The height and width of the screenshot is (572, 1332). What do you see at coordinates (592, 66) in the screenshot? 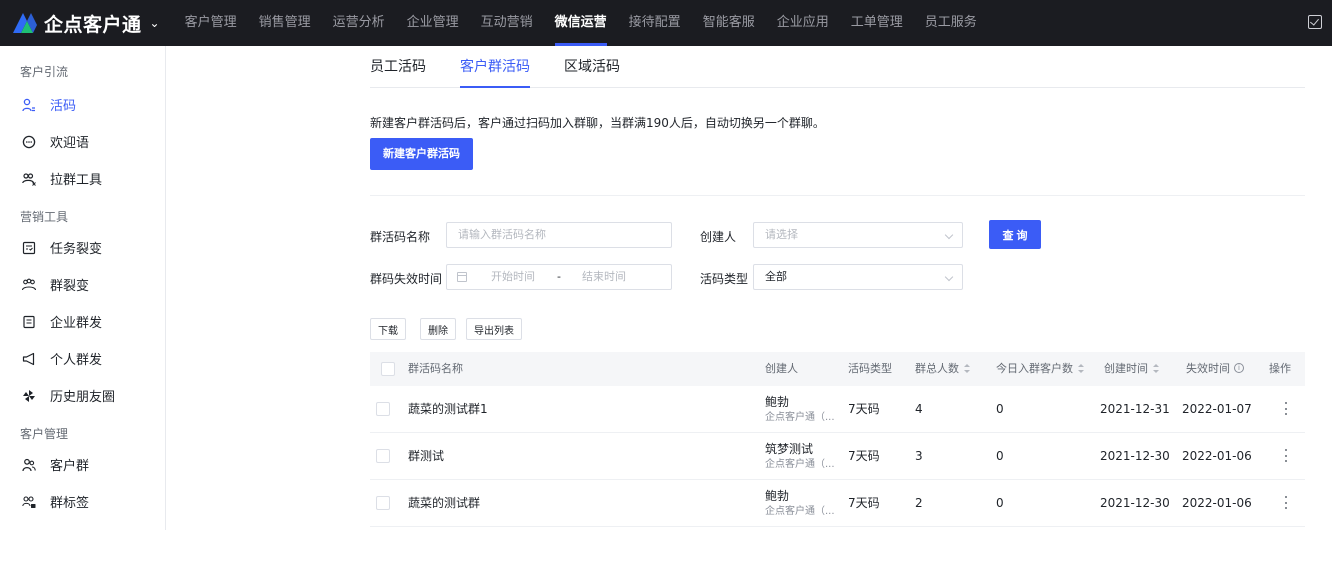
I see `tab-region-code: 区域活码` at bounding box center [592, 66].